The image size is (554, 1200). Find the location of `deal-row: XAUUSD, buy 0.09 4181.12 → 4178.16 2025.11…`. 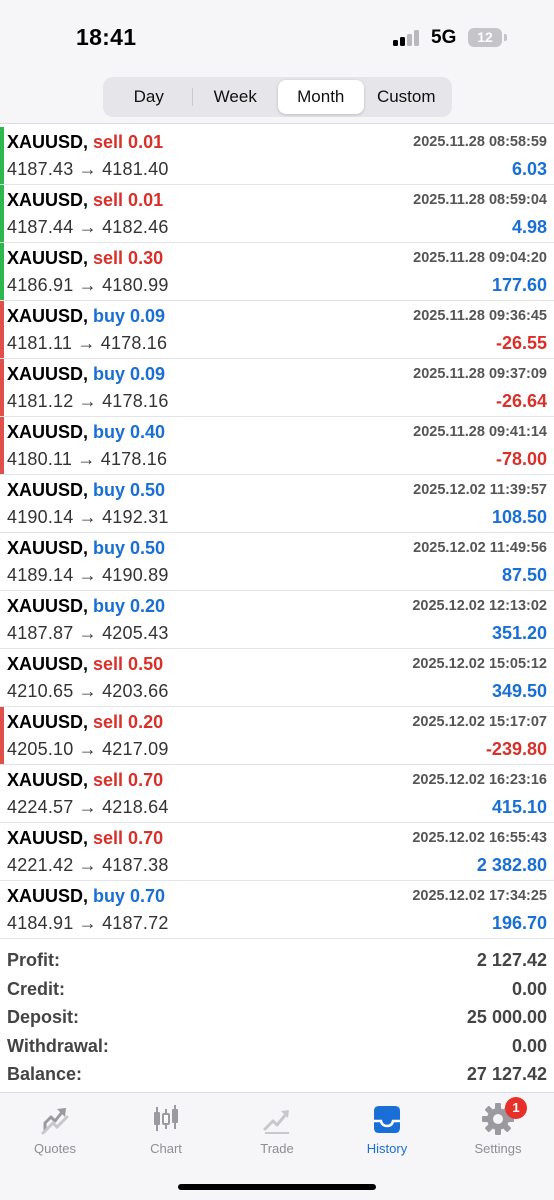

deal-row: XAUUSD, buy 0.09 4181.12 → 4178.16 2025.11… is located at coordinates (277, 388).